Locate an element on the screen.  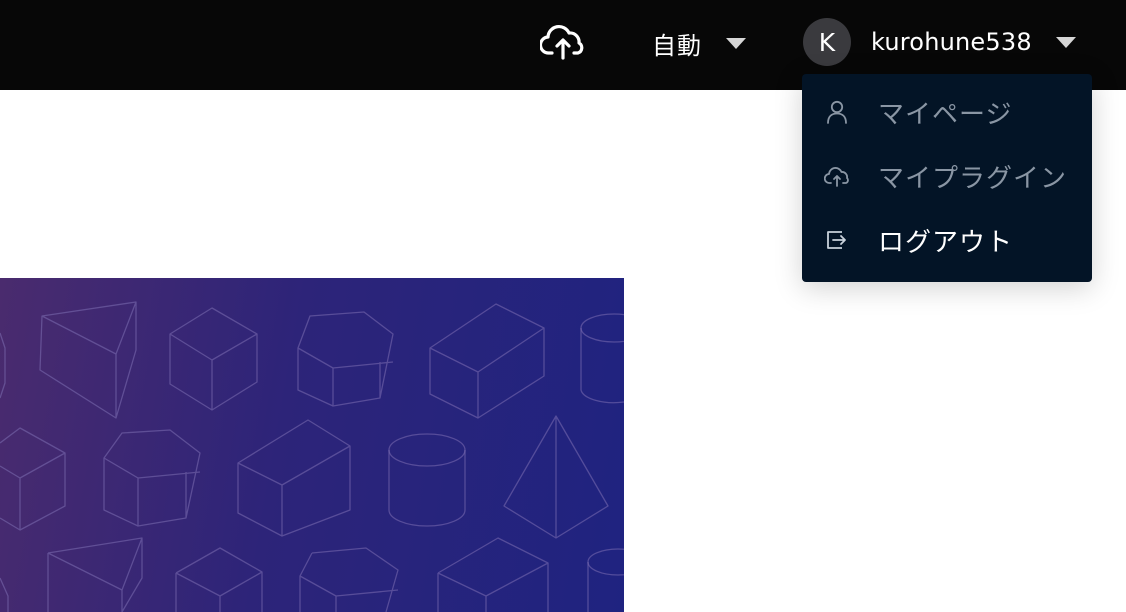
menu-item-label: マイページ is located at coordinates (945, 114).